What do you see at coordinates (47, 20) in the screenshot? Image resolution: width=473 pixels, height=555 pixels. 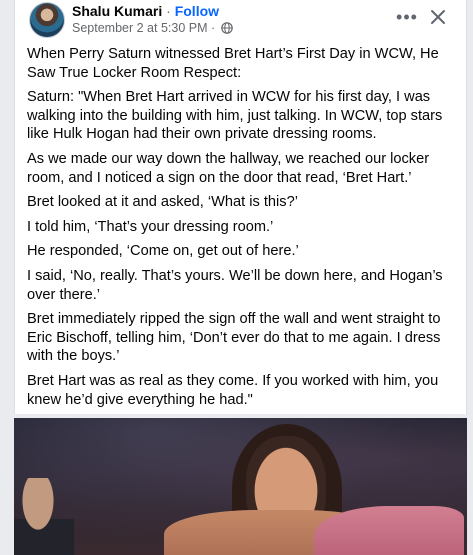 I see `author-avatar` at bounding box center [47, 20].